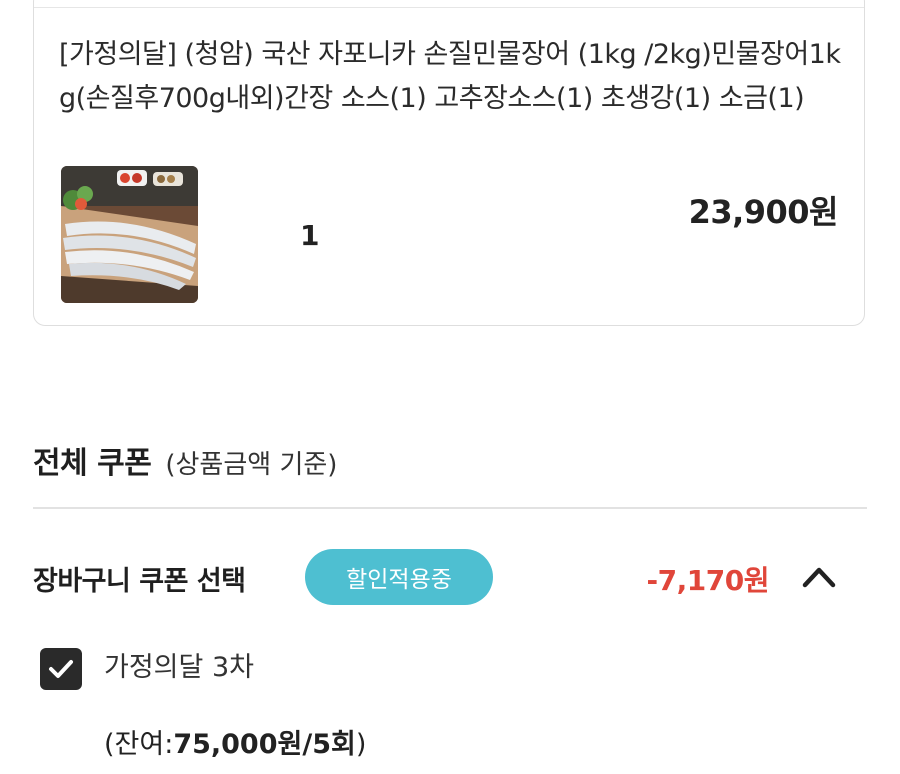 The height and width of the screenshot is (774, 900). What do you see at coordinates (450, 508) in the screenshot?
I see `section-divider` at bounding box center [450, 508].